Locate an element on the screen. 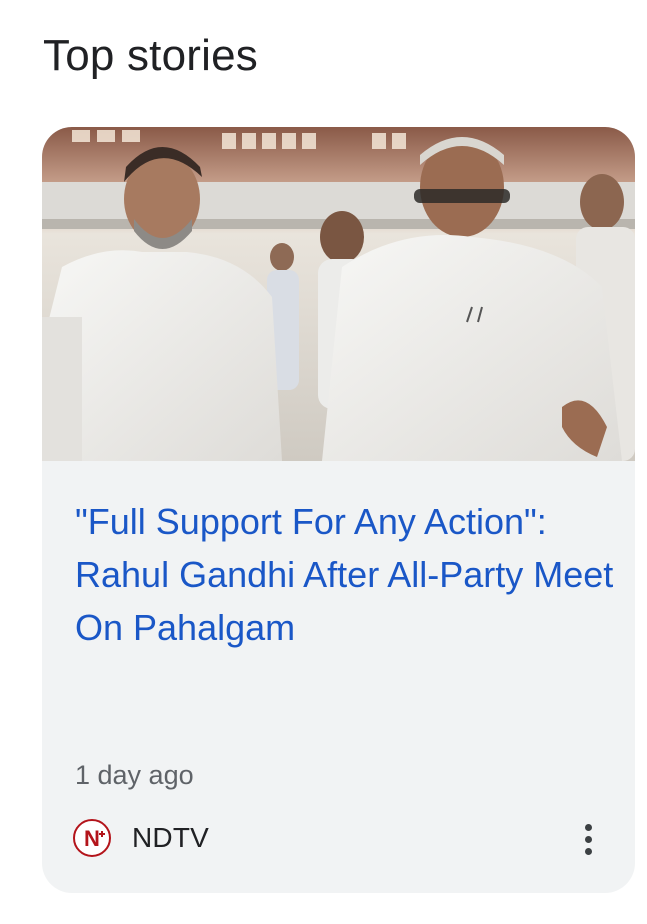 This screenshot has height=924, width=647. source-name: NDTV is located at coordinates (171, 837).